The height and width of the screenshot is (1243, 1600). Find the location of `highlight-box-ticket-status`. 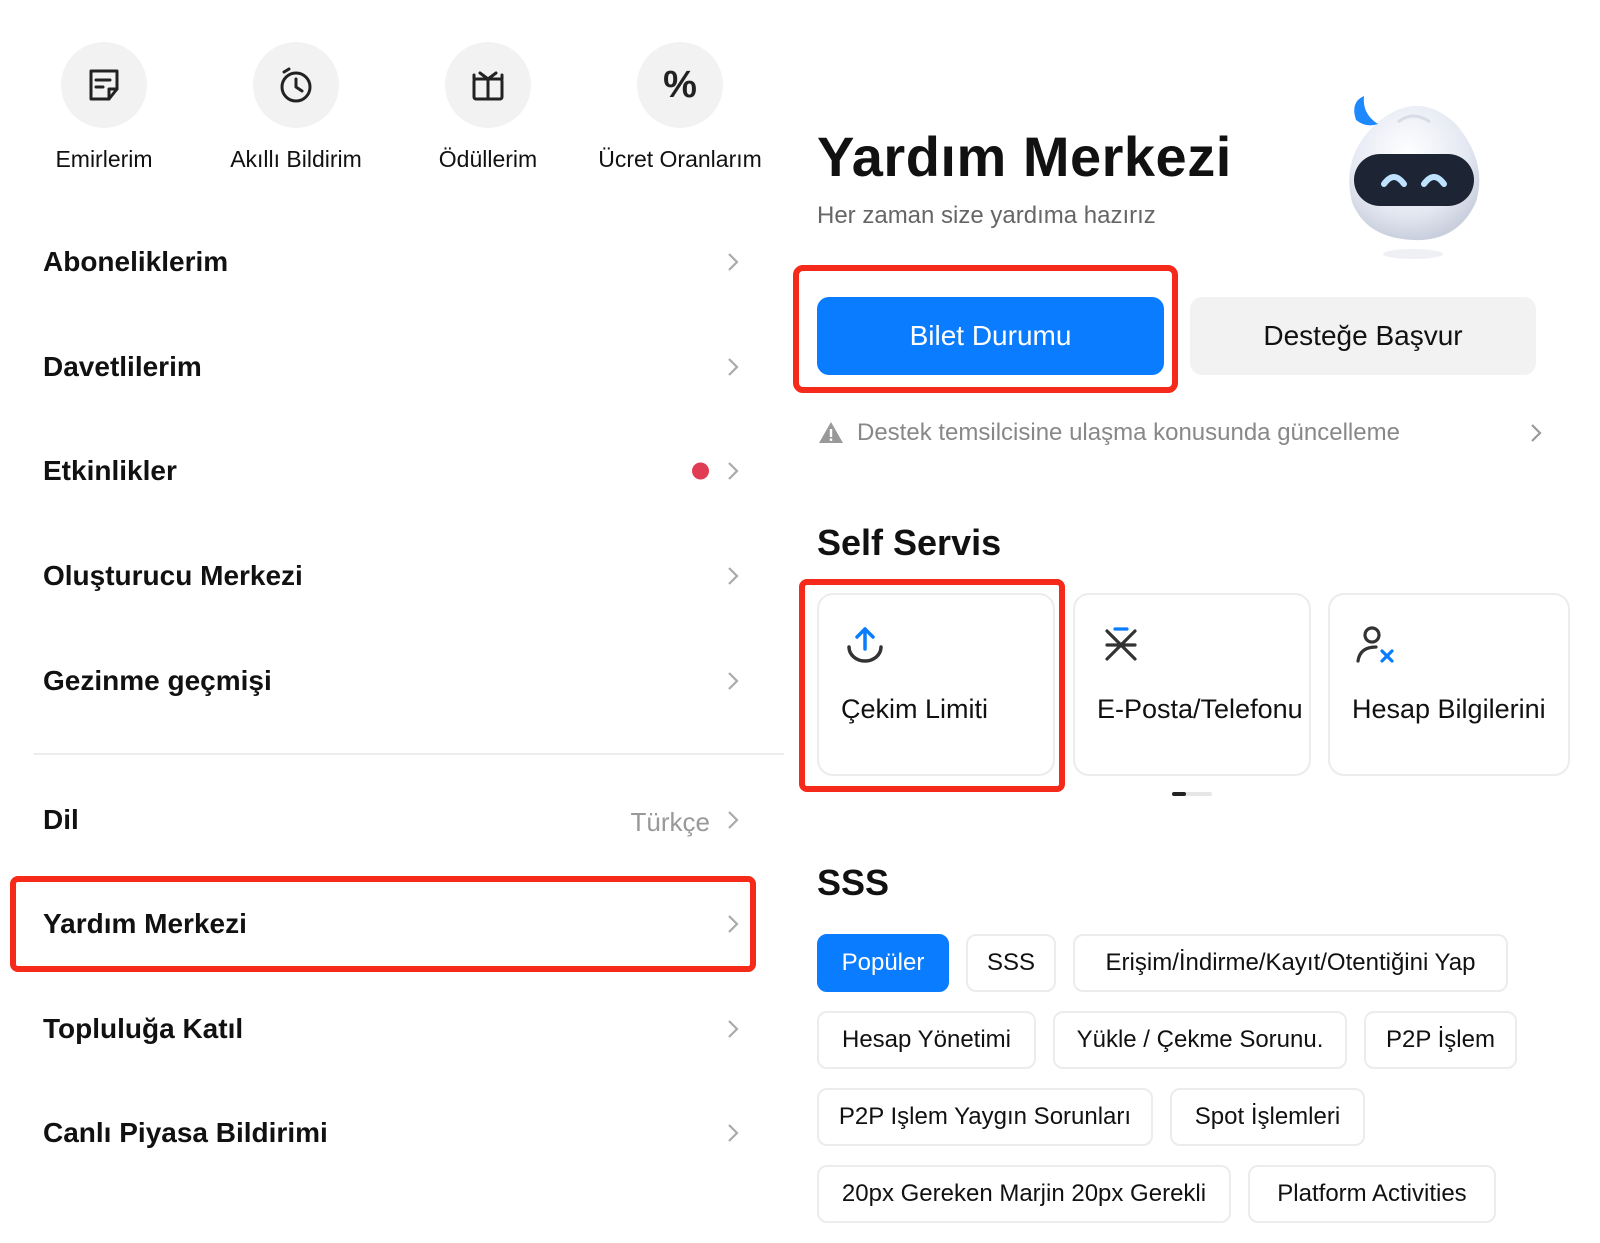

highlight-box-ticket-status is located at coordinates (985, 329).